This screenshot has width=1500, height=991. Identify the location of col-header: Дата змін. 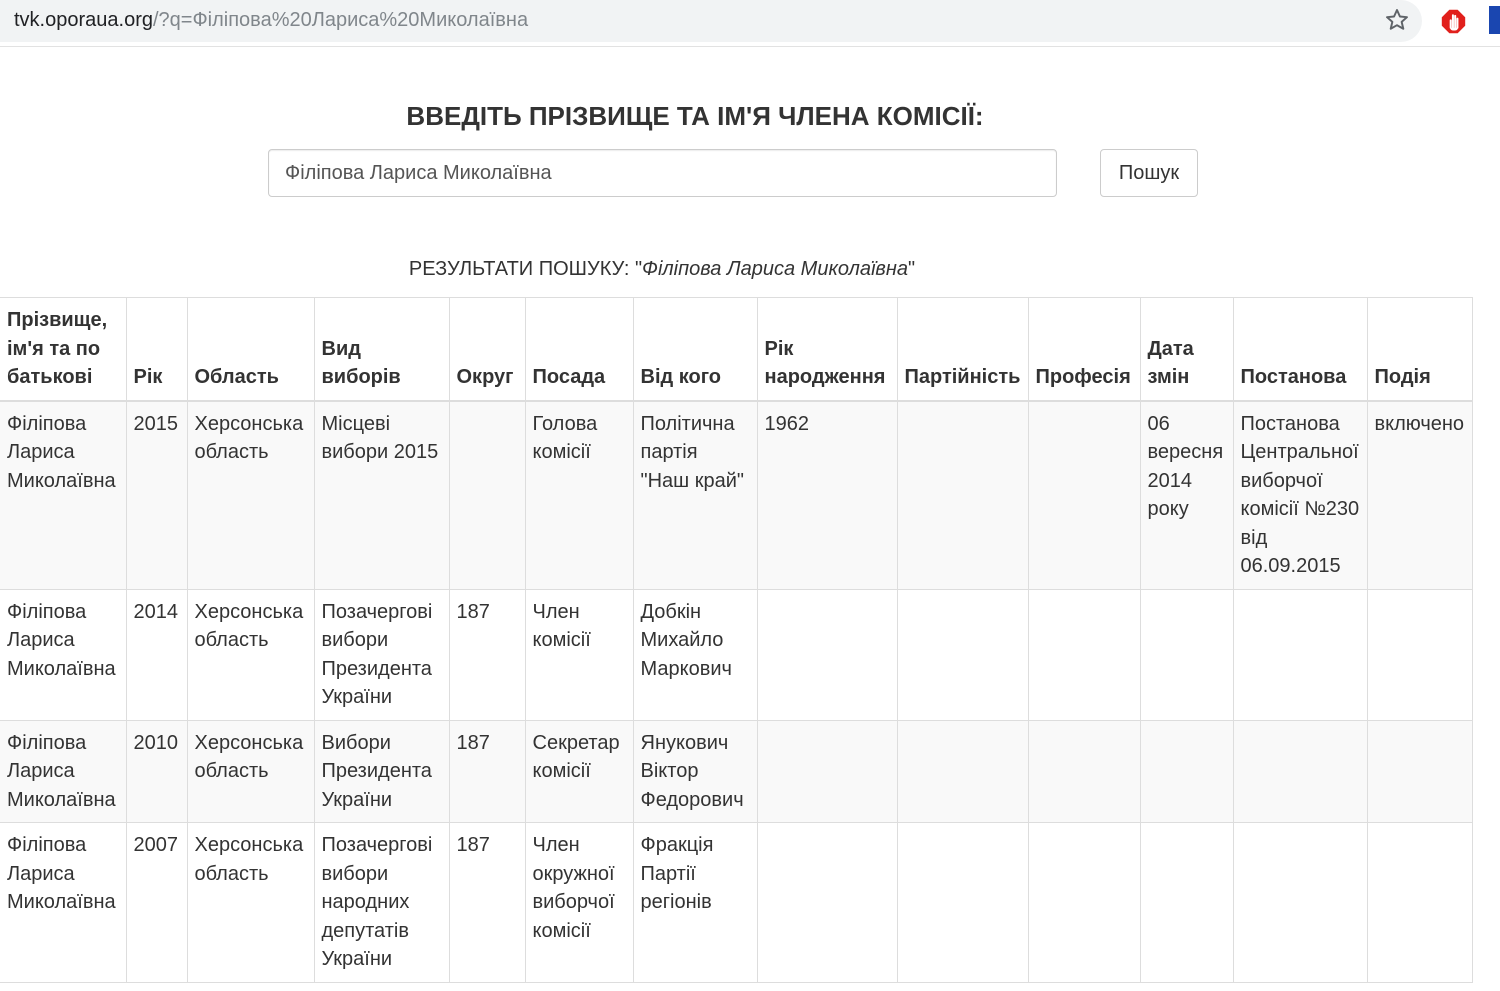
(1186, 349).